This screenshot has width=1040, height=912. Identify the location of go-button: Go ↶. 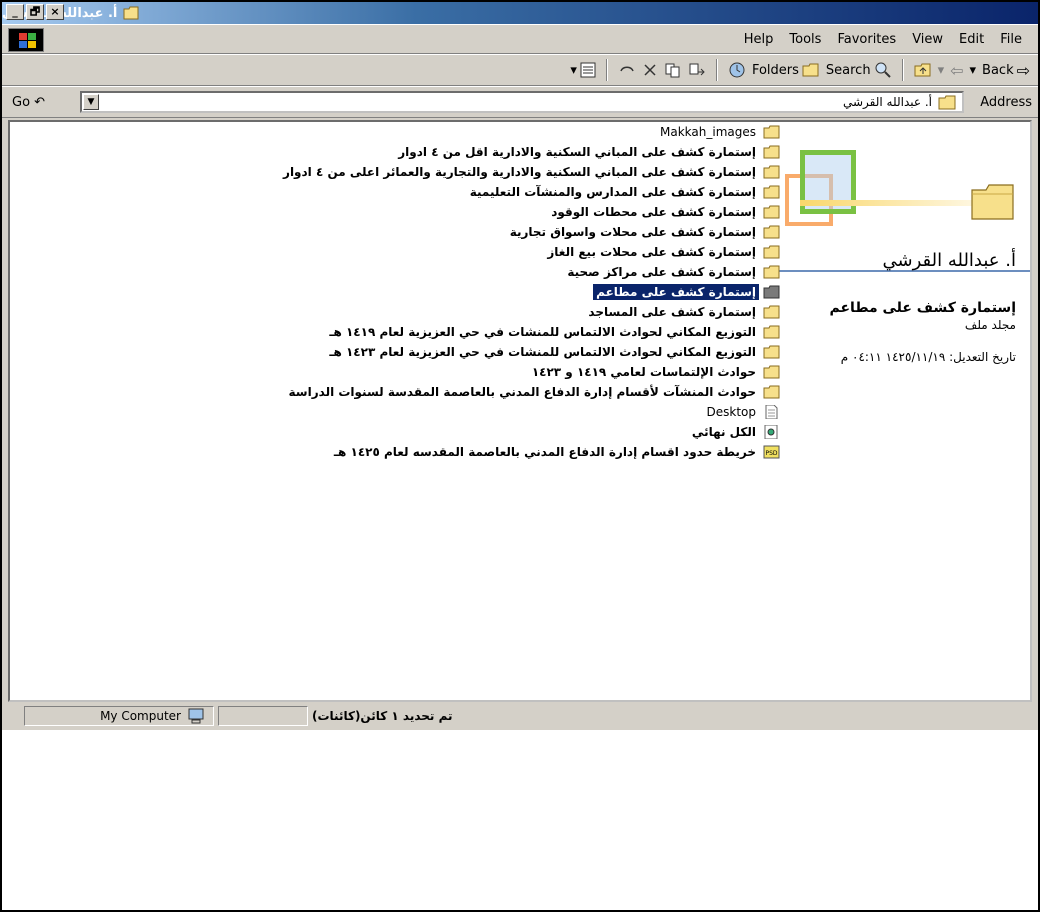
(28, 102).